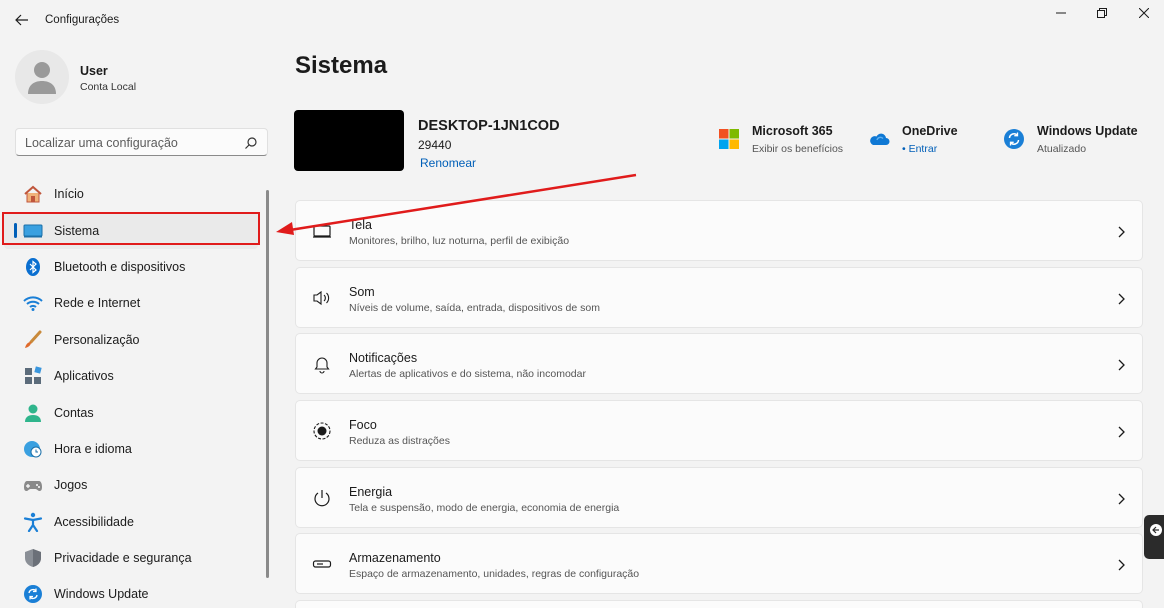  What do you see at coordinates (918, 142) in the screenshot?
I see `quick-link-onedrive: OneDrive • Entrar` at bounding box center [918, 142].